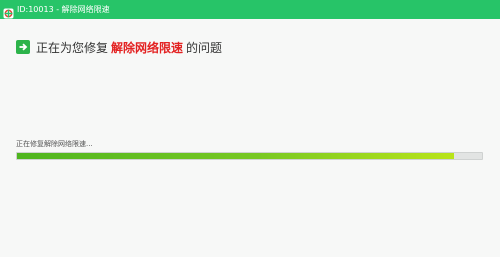 The image size is (500, 257). I want to click on progress-bar-fill, so click(236, 156).